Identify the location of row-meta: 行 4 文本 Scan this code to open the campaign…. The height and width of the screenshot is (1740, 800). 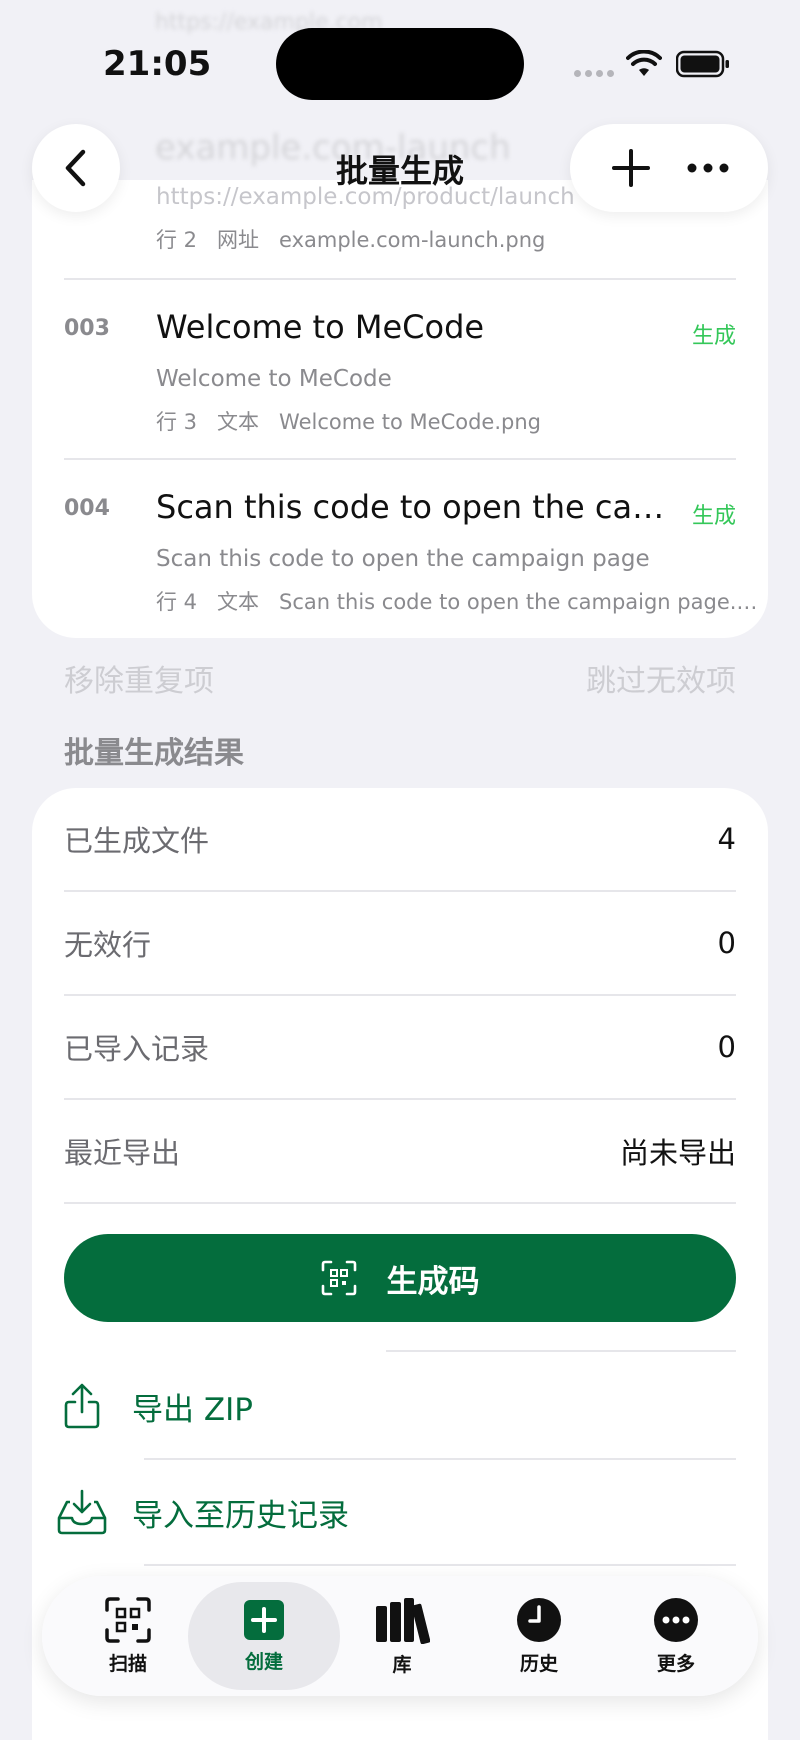
(461, 602).